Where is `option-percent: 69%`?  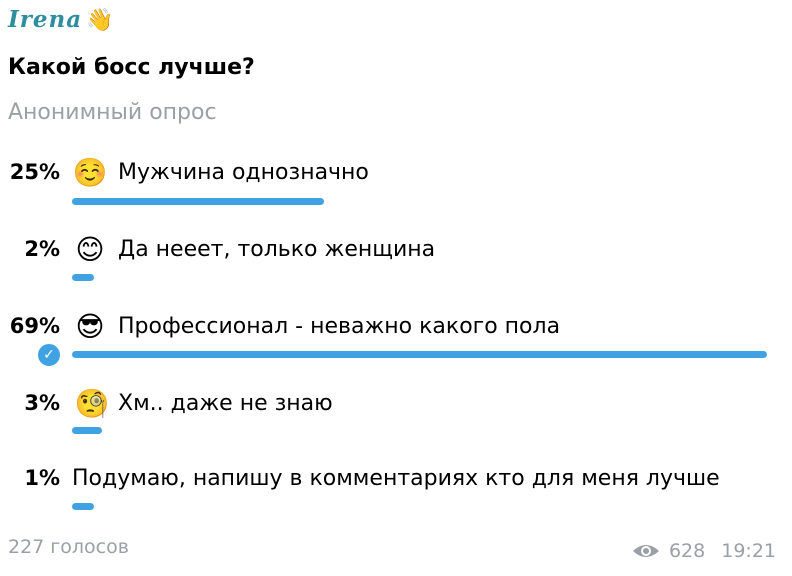 option-percent: 69% is located at coordinates (34, 326).